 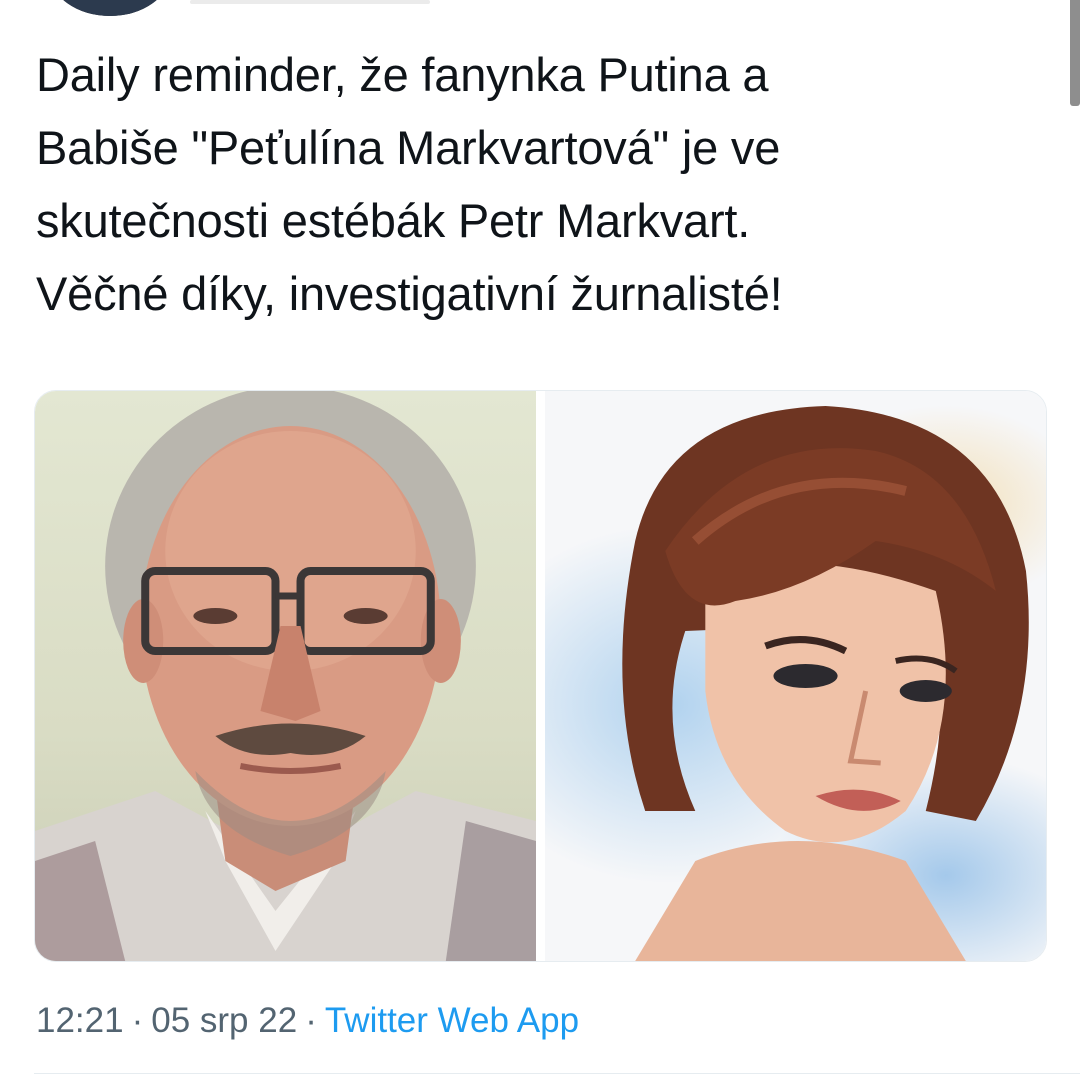 I want to click on tweet-text-line: Babiše "Peťulína Markvartová" je ve, so click(x=408, y=147).